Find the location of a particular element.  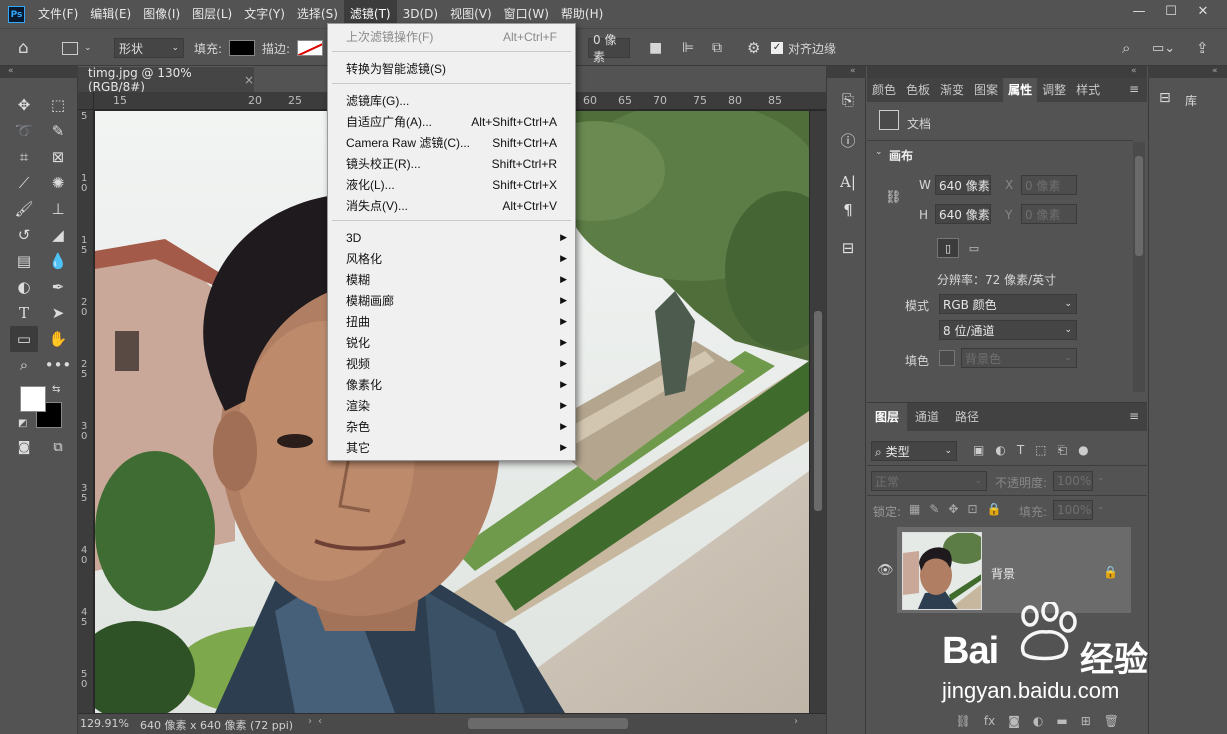

zoom-tool-icon: ⌕ is located at coordinates (24, 365).